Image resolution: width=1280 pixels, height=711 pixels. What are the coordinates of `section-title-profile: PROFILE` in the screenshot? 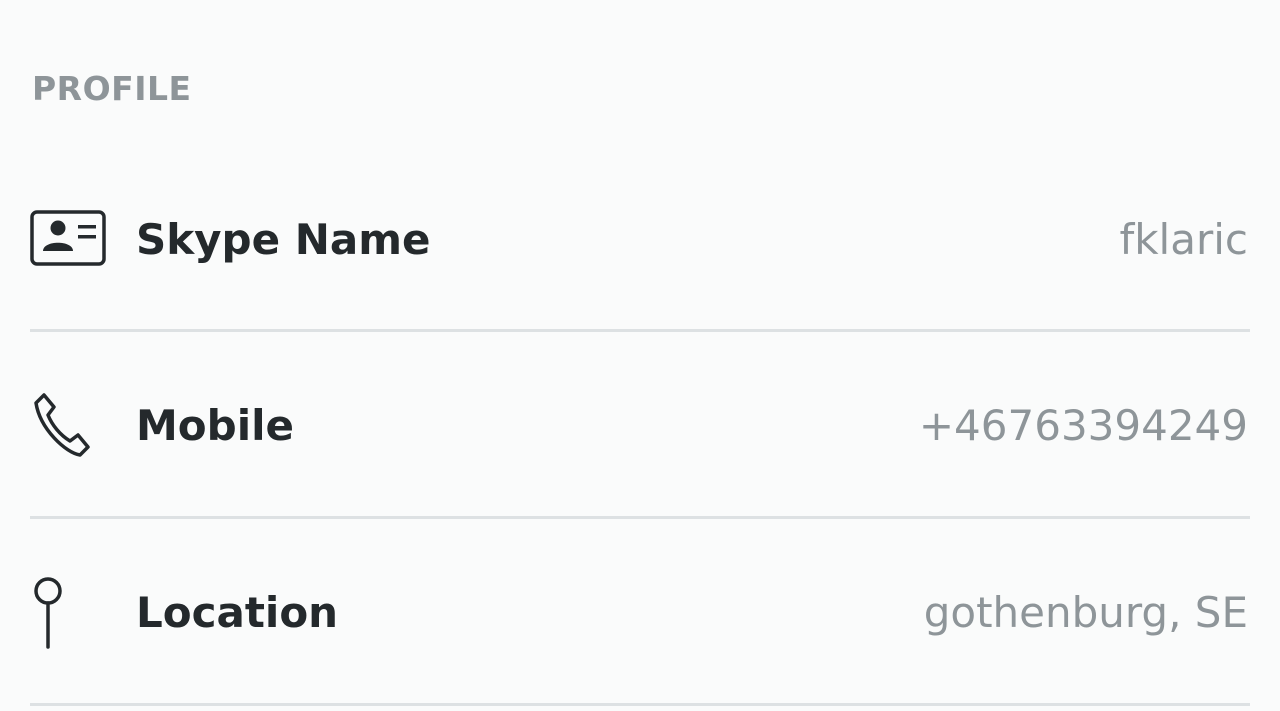 It's located at (112, 88).